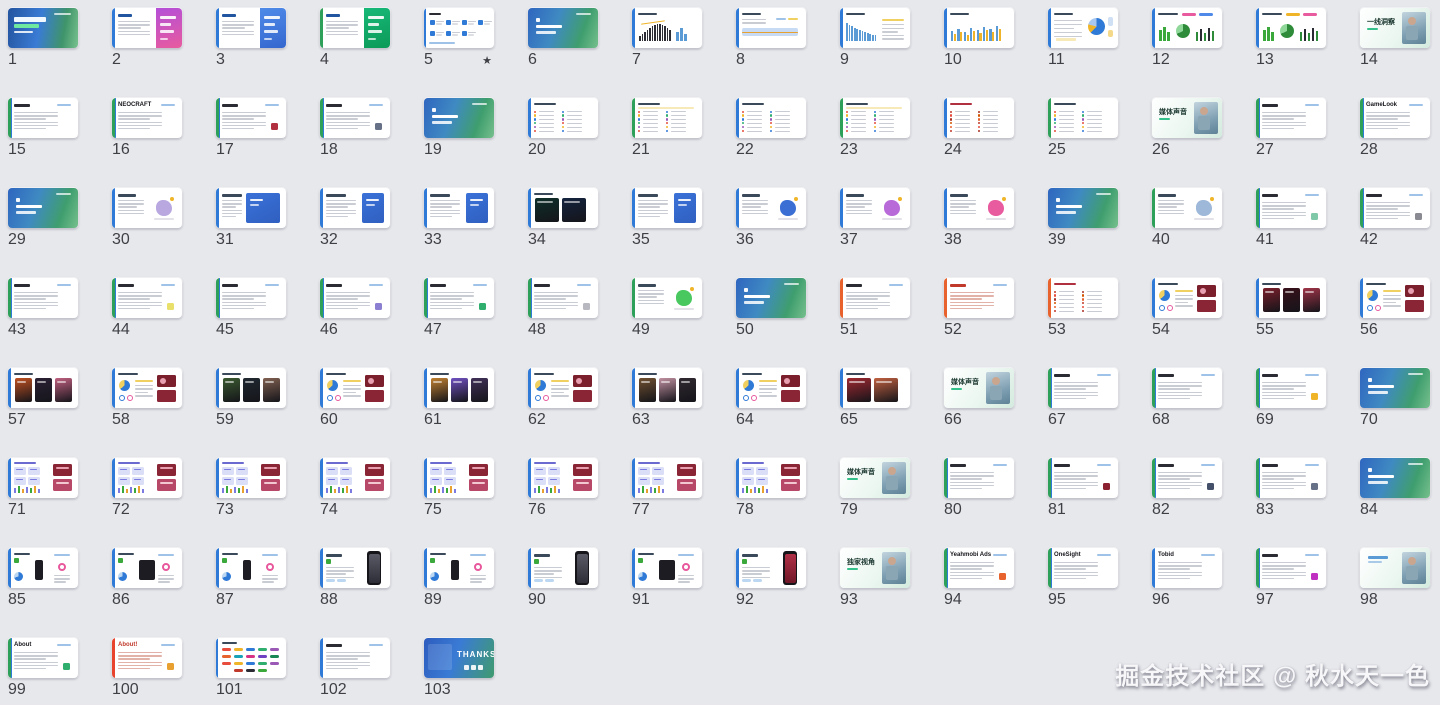 This screenshot has width=1440, height=705. I want to click on slide-thumbnail: About, so click(43, 658).